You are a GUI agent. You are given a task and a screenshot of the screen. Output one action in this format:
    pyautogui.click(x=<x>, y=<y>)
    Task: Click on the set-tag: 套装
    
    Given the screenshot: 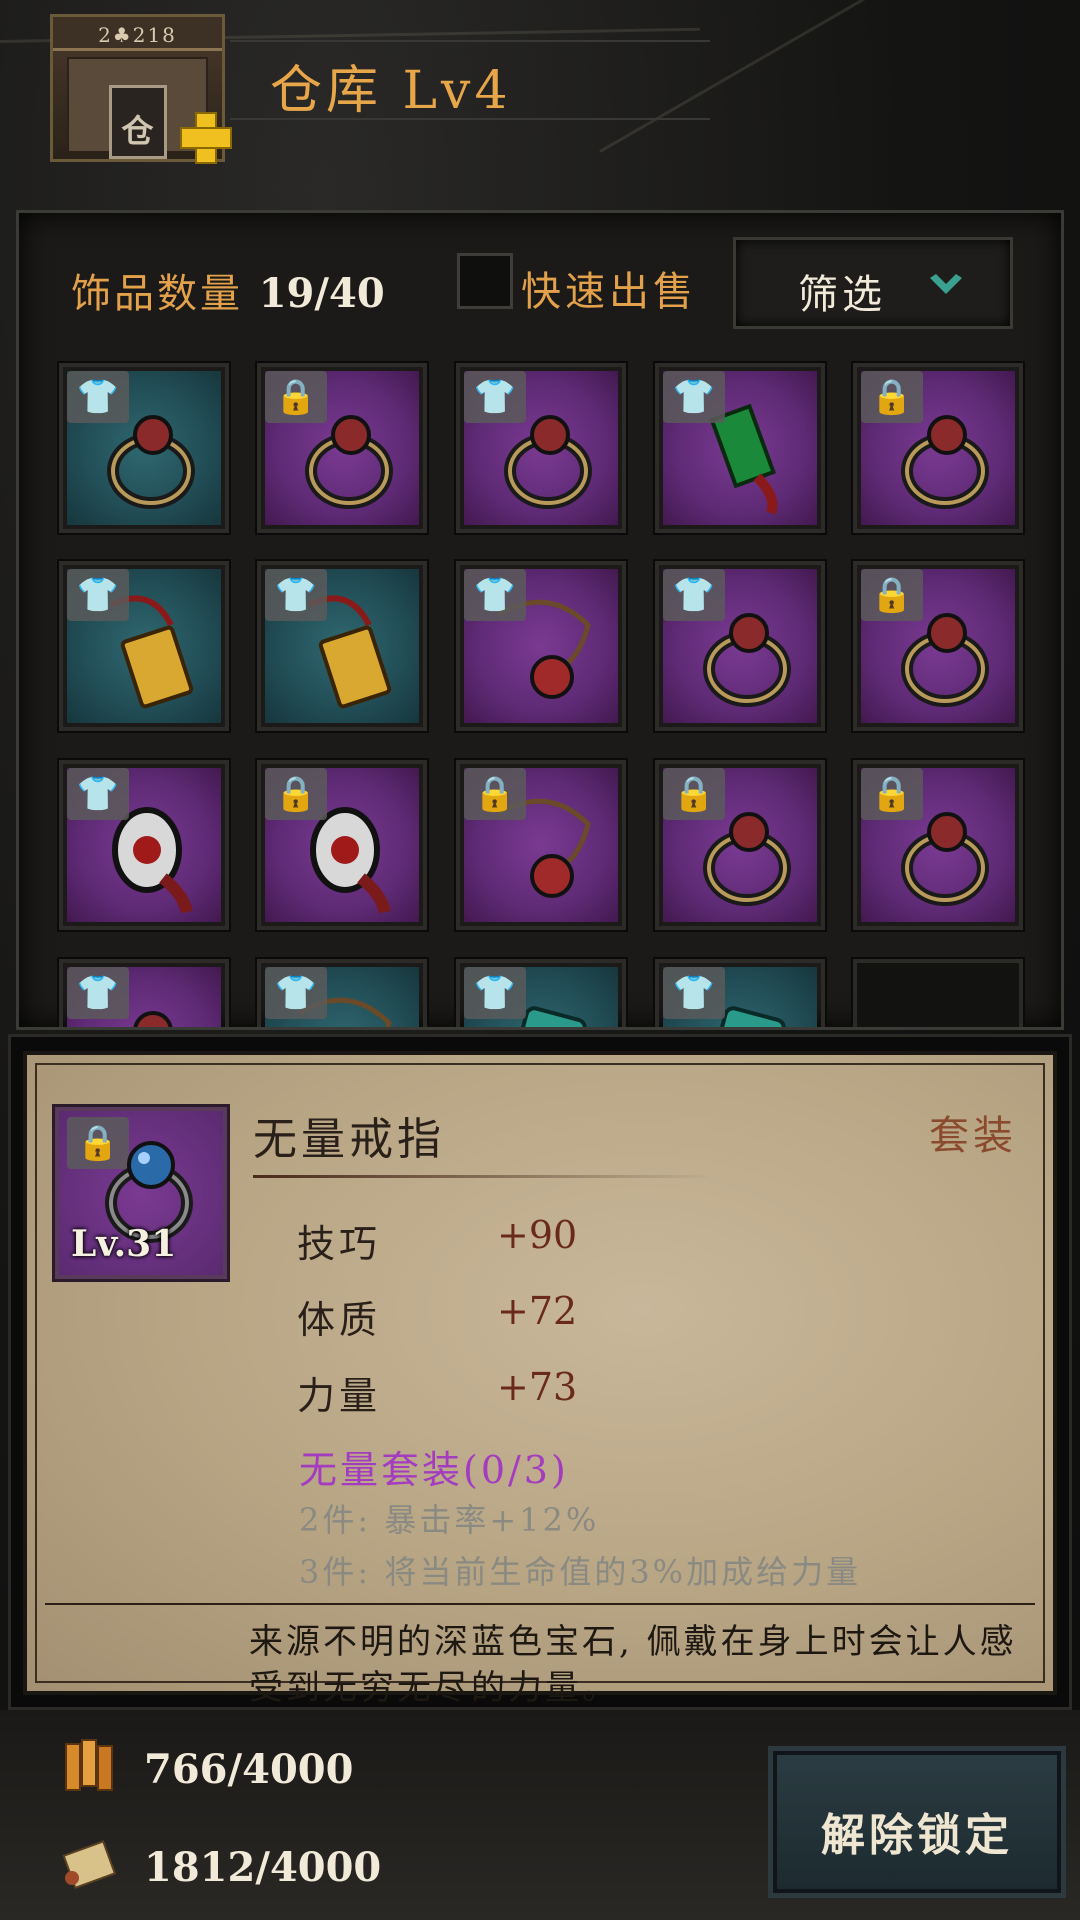 What is the action you would take?
    pyautogui.click(x=973, y=1136)
    